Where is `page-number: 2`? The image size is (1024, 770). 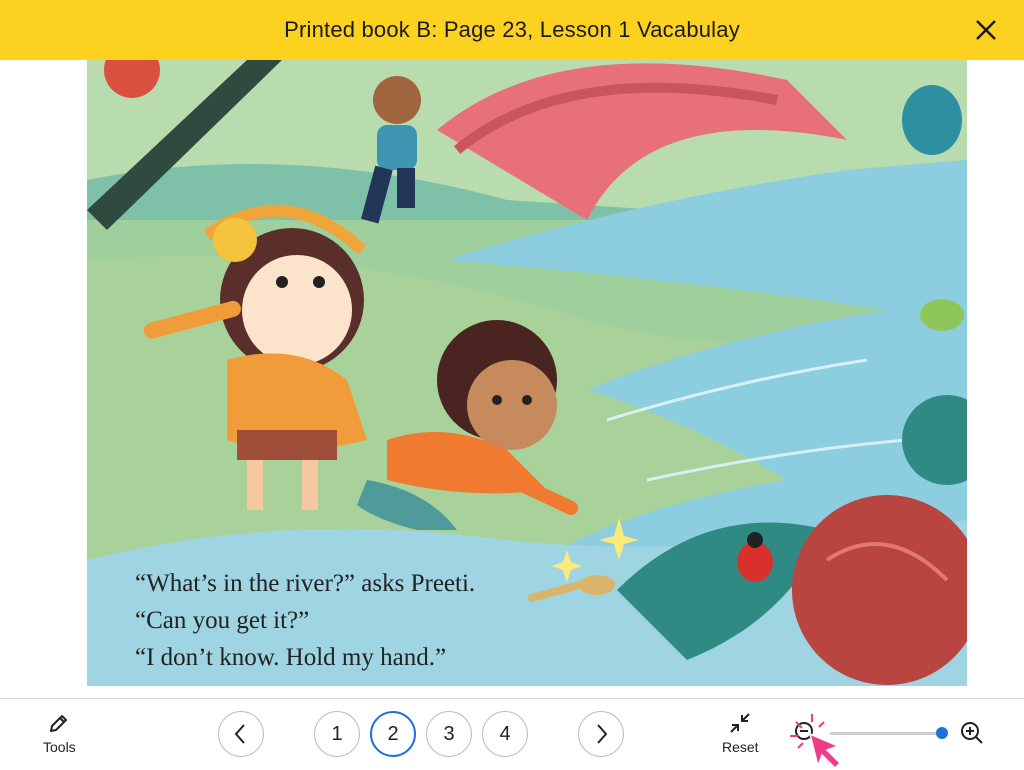
page-number: 2 is located at coordinates (393, 733).